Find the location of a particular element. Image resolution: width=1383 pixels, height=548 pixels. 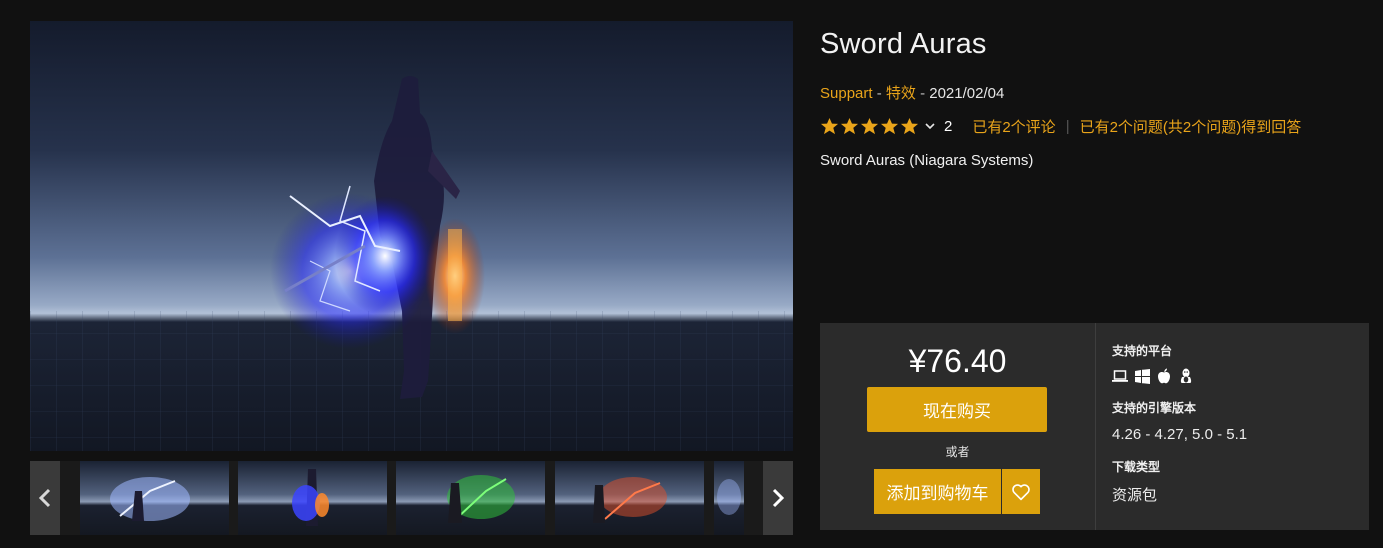

thumbnail-2-scene is located at coordinates (310, 497).